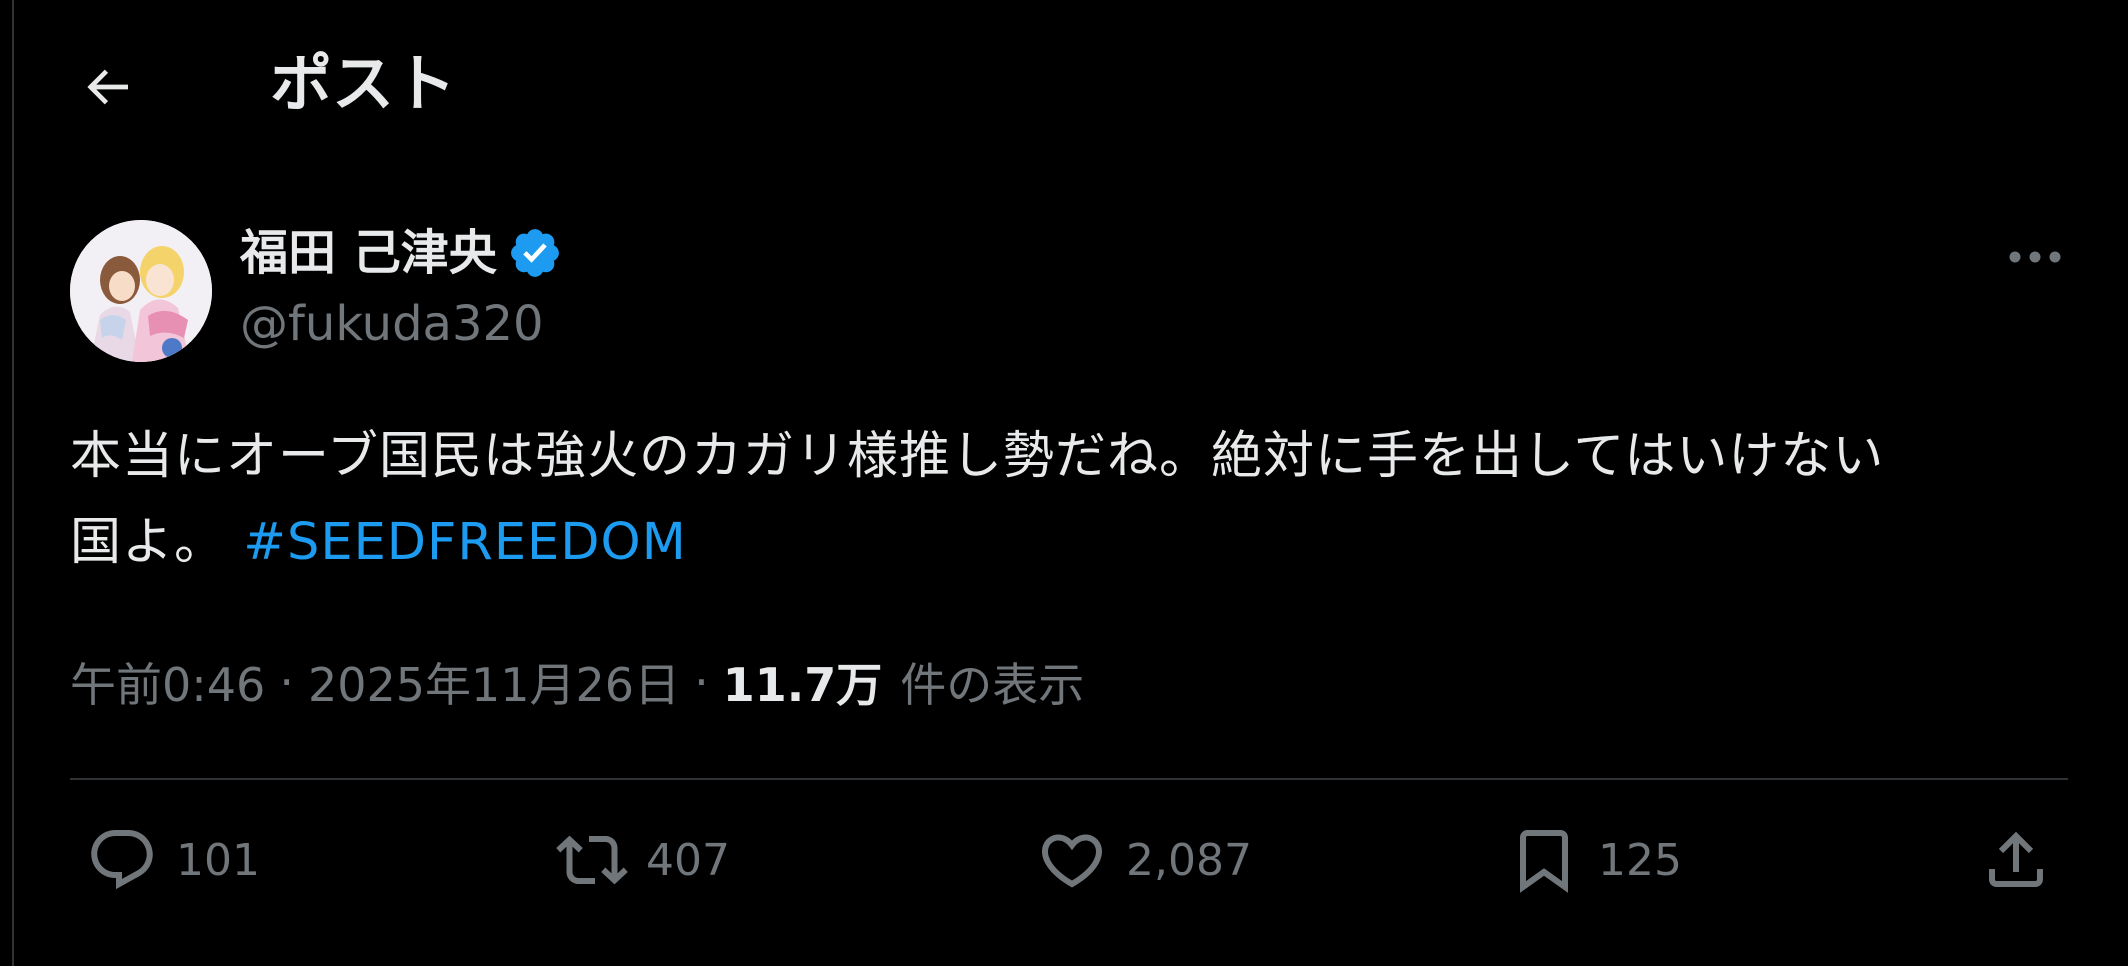 The width and height of the screenshot is (2128, 966). What do you see at coordinates (1070, 543) in the screenshot?
I see `post-text-line-2: 国よ。 #SEEDFREEDOM` at bounding box center [1070, 543].